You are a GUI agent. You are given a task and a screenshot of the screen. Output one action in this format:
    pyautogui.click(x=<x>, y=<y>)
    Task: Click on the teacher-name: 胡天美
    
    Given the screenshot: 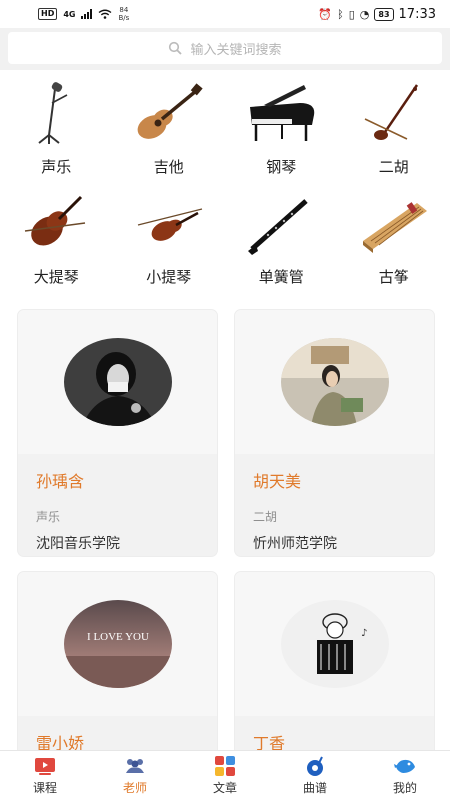 What is the action you would take?
    pyautogui.click(x=277, y=481)
    